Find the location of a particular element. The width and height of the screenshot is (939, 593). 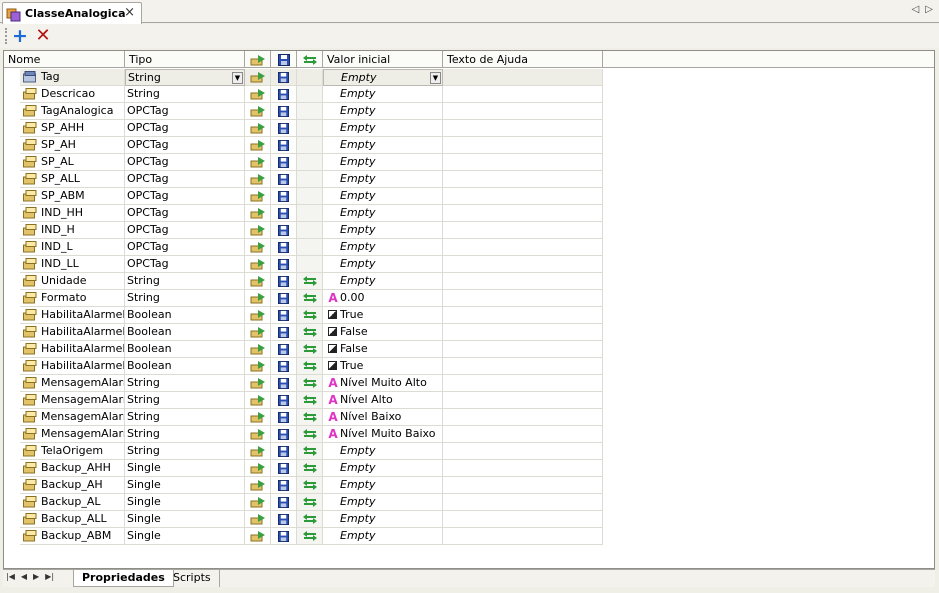

column-header-name: Nome is located at coordinates (64, 59).